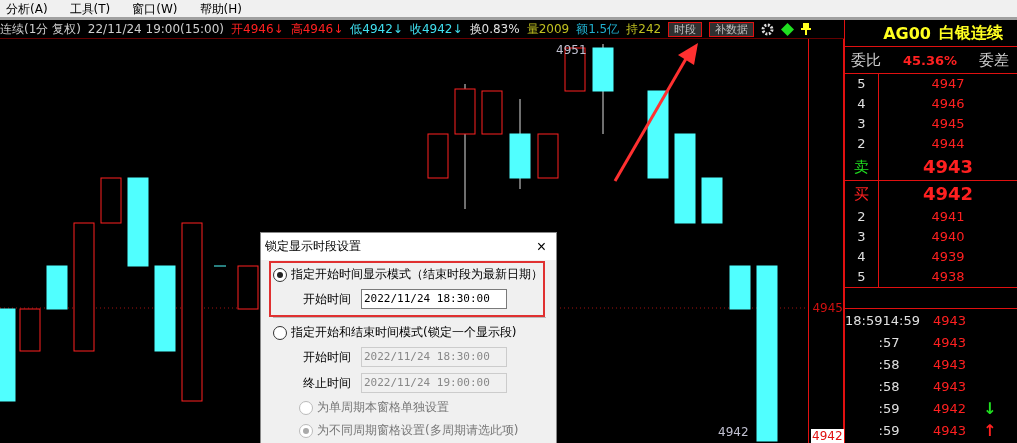  I want to click on gear-icon, so click(768, 29).